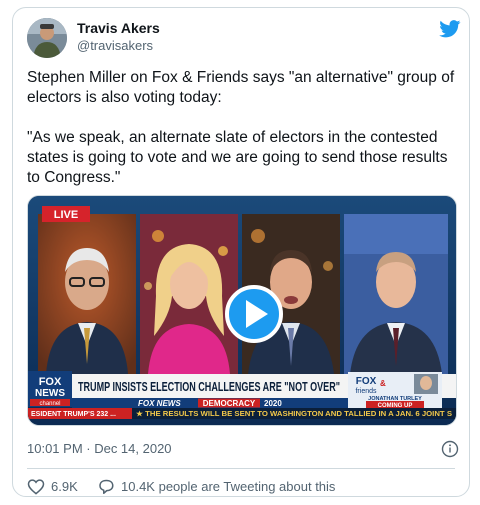 This screenshot has width=480, height=505. Describe the element at coordinates (64, 486) in the screenshot. I see `like-count: 6.9K` at that location.